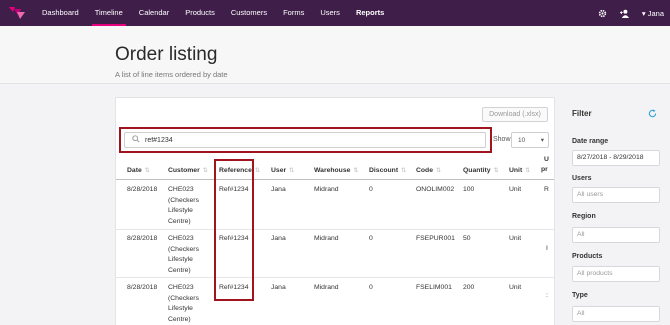 The width and height of the screenshot is (670, 325). Describe the element at coordinates (624, 13) in the screenshot. I see `add-user-icon` at that location.